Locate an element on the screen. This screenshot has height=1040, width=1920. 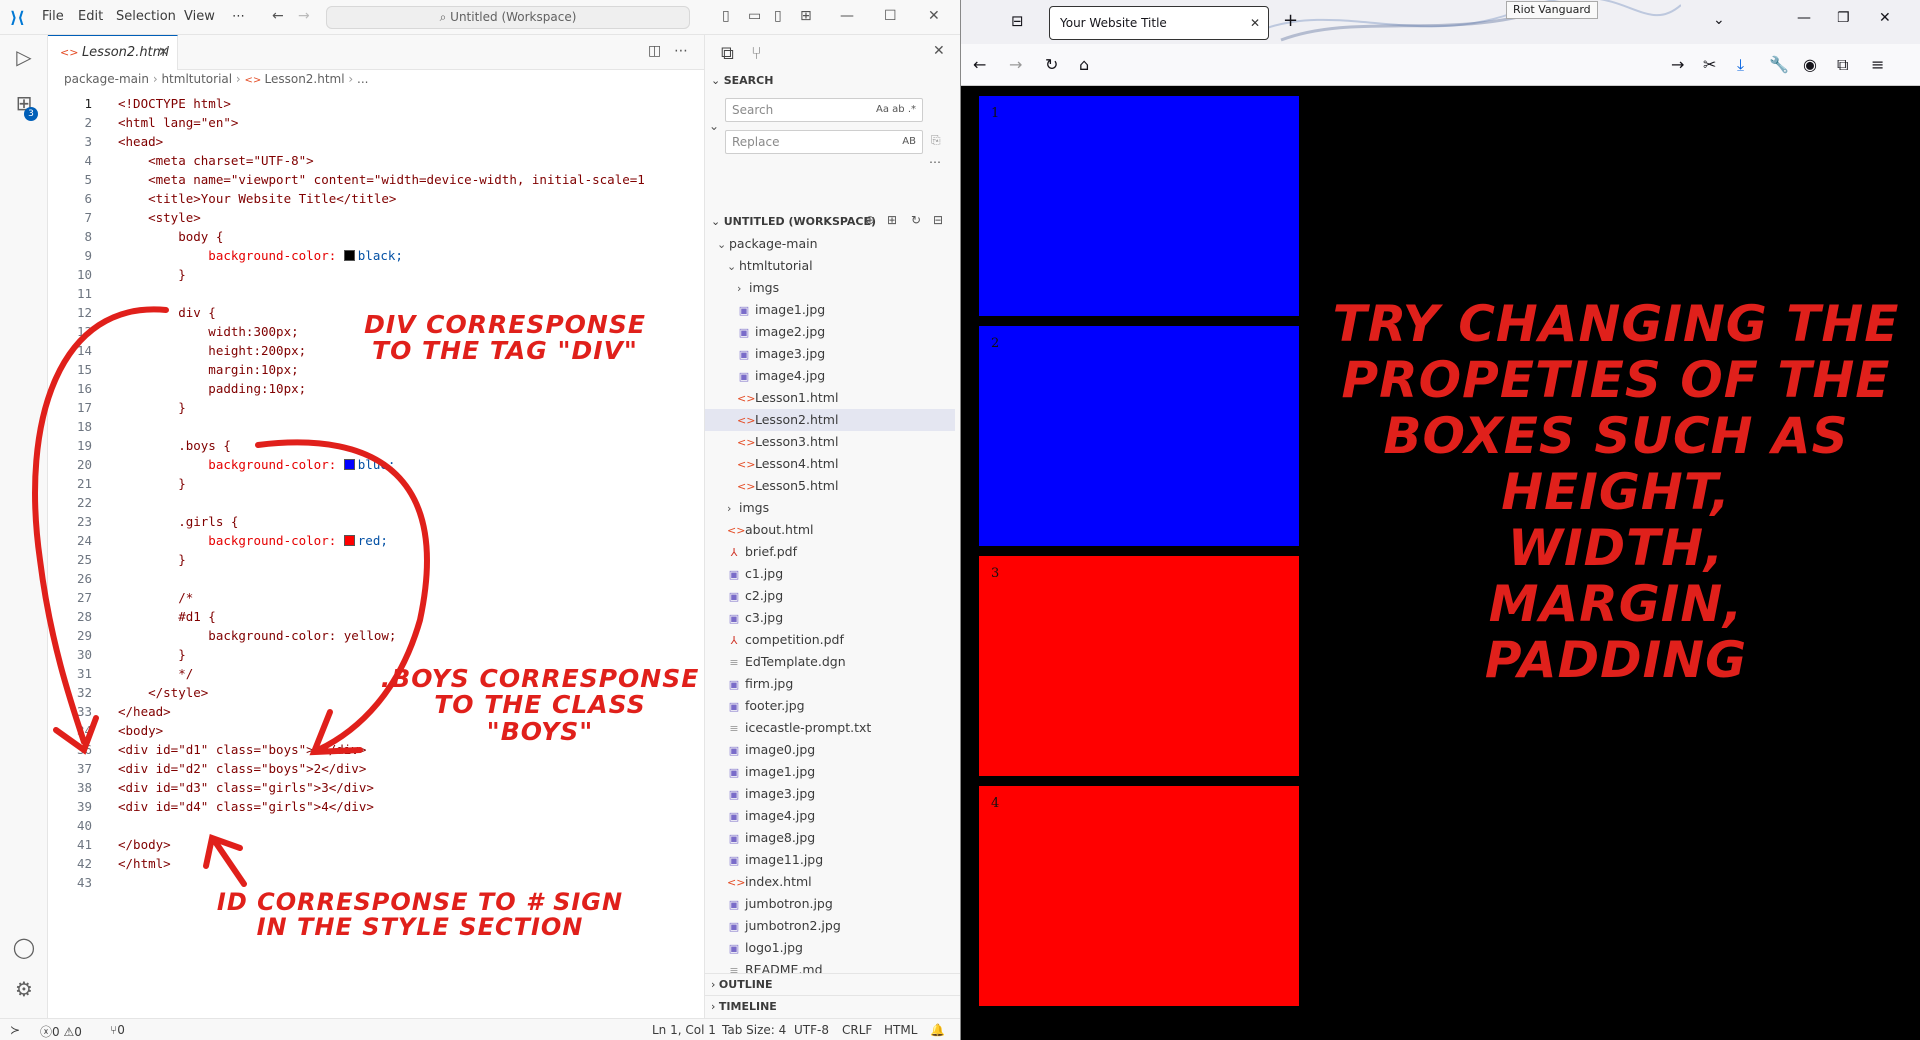
tab-size: Tab Size: 4 is located at coordinates (754, 1030).